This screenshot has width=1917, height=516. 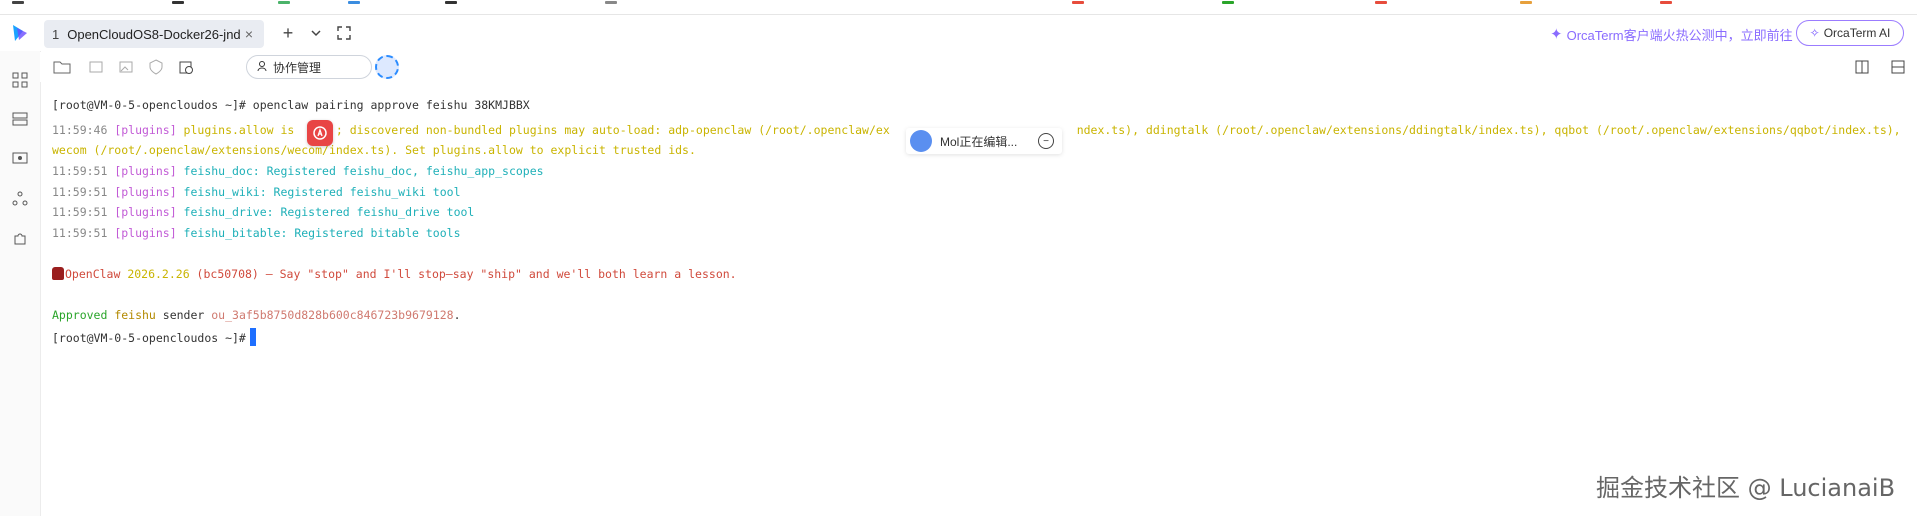 I want to click on prompt-text: [root@VM-0-5-opencloudos ~]#, so click(x=149, y=338).